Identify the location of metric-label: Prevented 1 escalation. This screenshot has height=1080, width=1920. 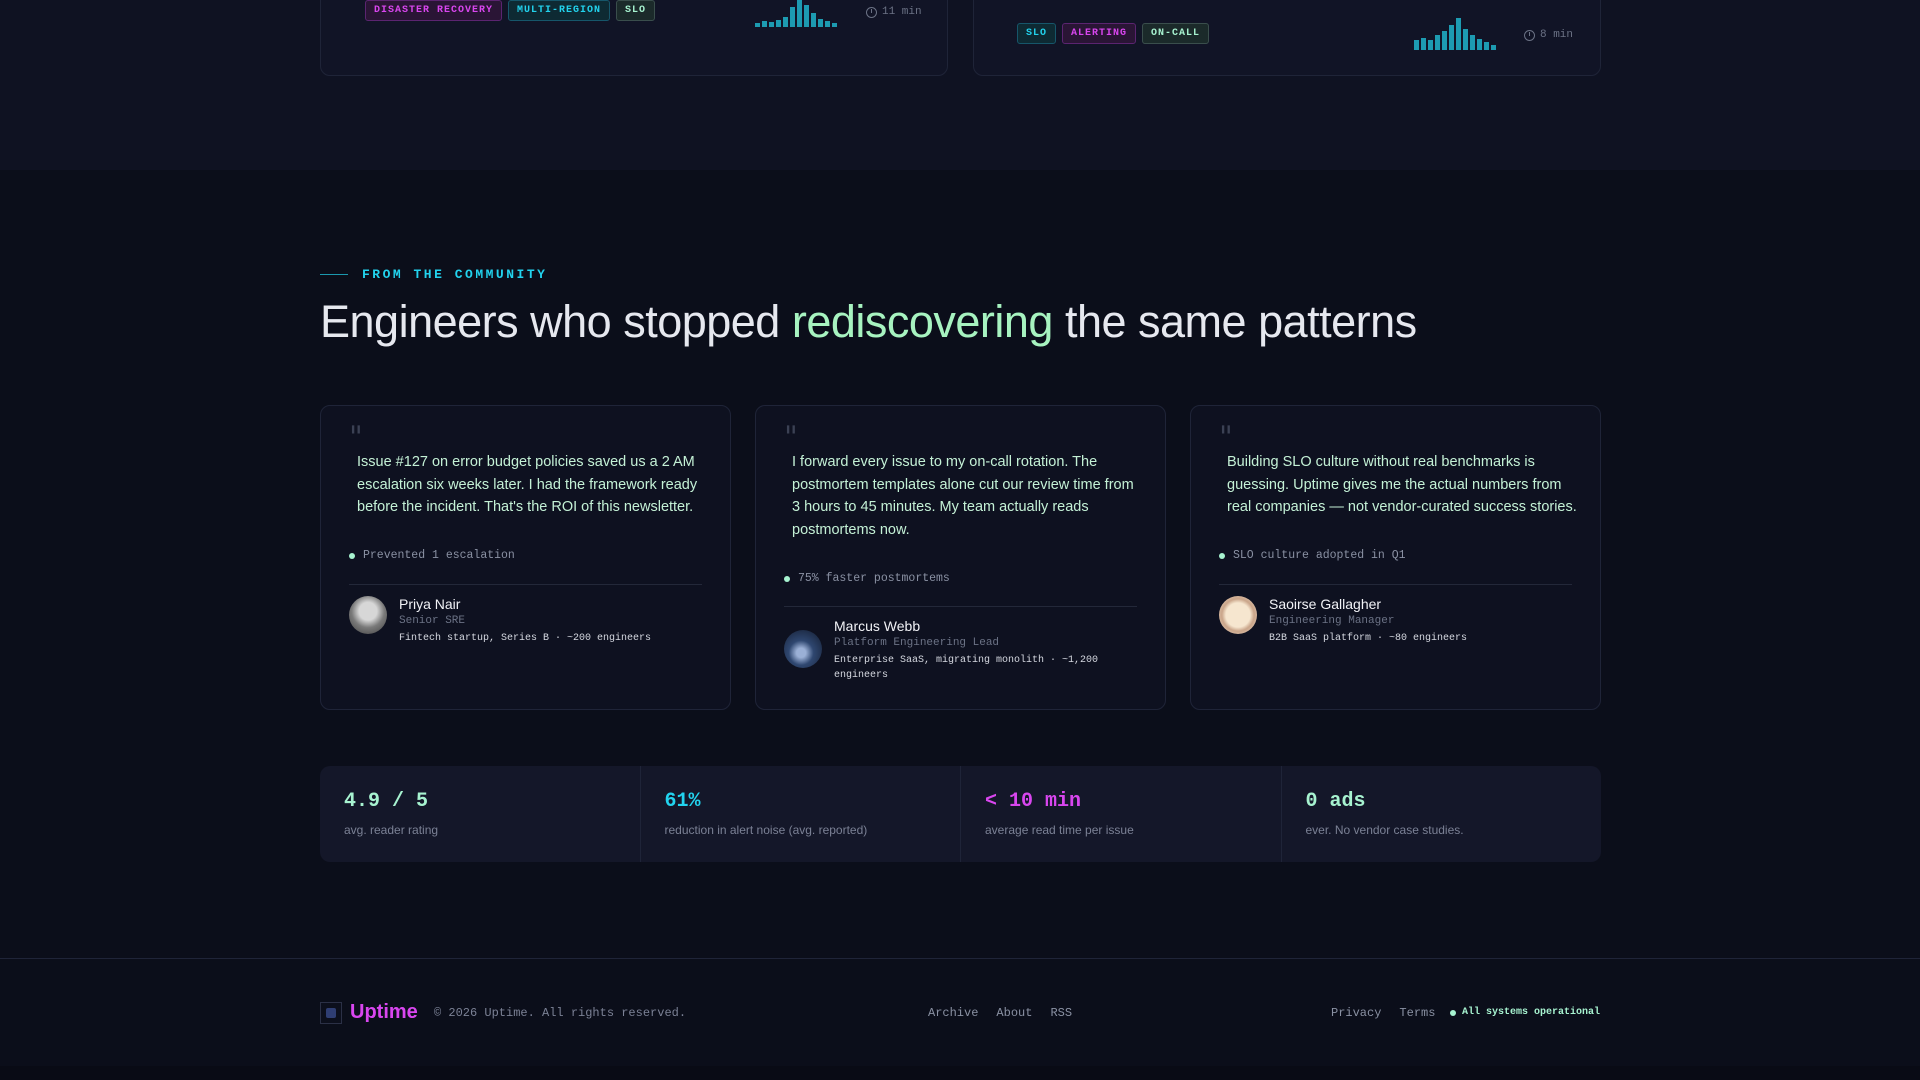
(439, 555).